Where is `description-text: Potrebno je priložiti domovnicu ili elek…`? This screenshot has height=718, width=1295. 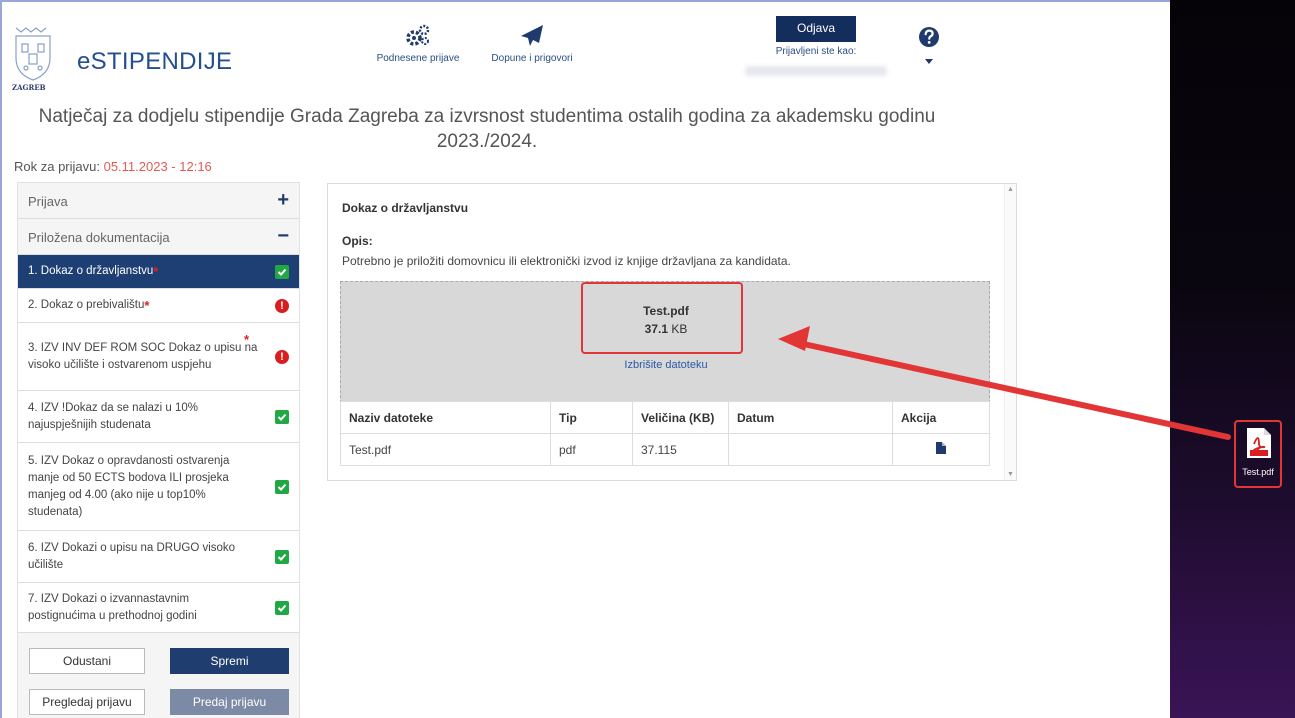
description-text: Potrebno je priložiti domovnicu ili elek… is located at coordinates (566, 261).